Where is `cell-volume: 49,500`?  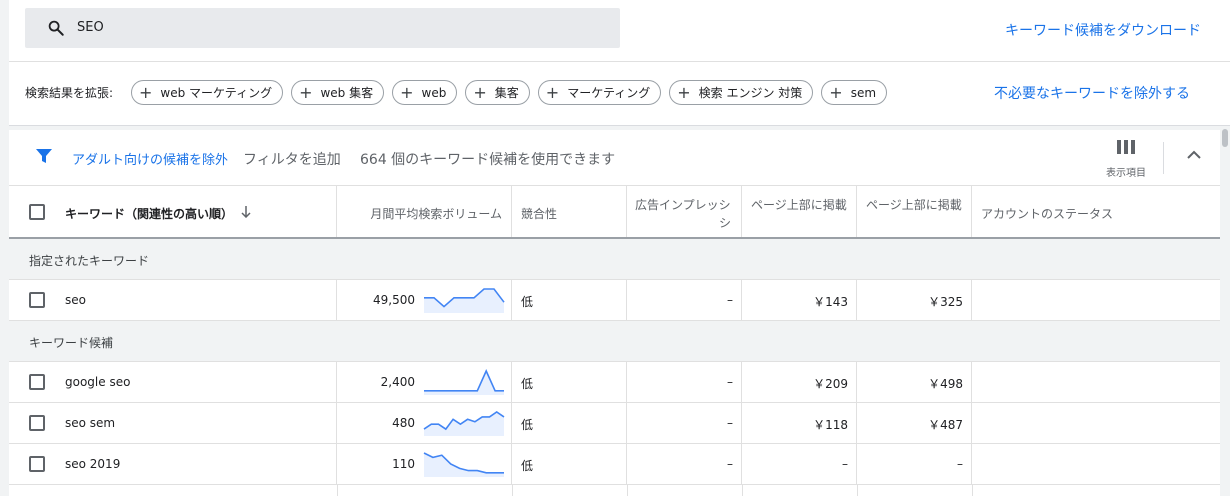 cell-volume: 49,500 is located at coordinates (424, 300).